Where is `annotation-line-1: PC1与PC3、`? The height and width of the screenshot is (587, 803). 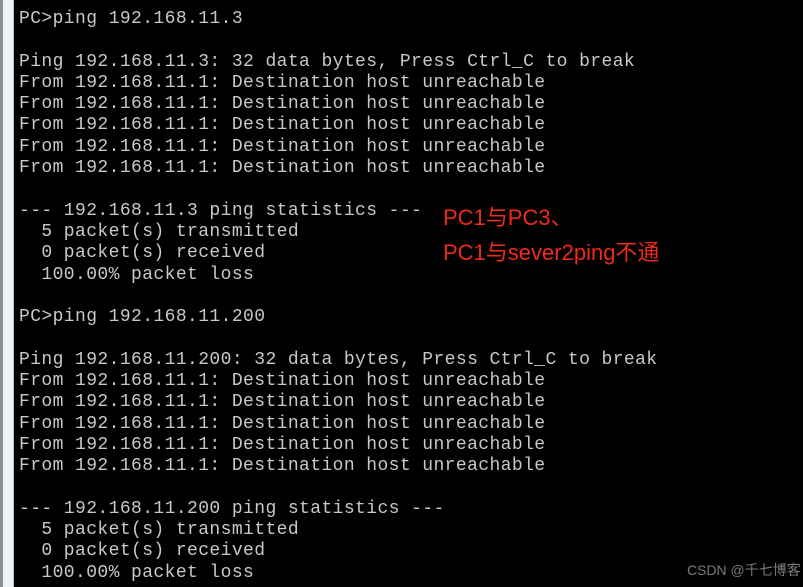
annotation-line-1: PC1与PC3、 is located at coordinates (508, 217).